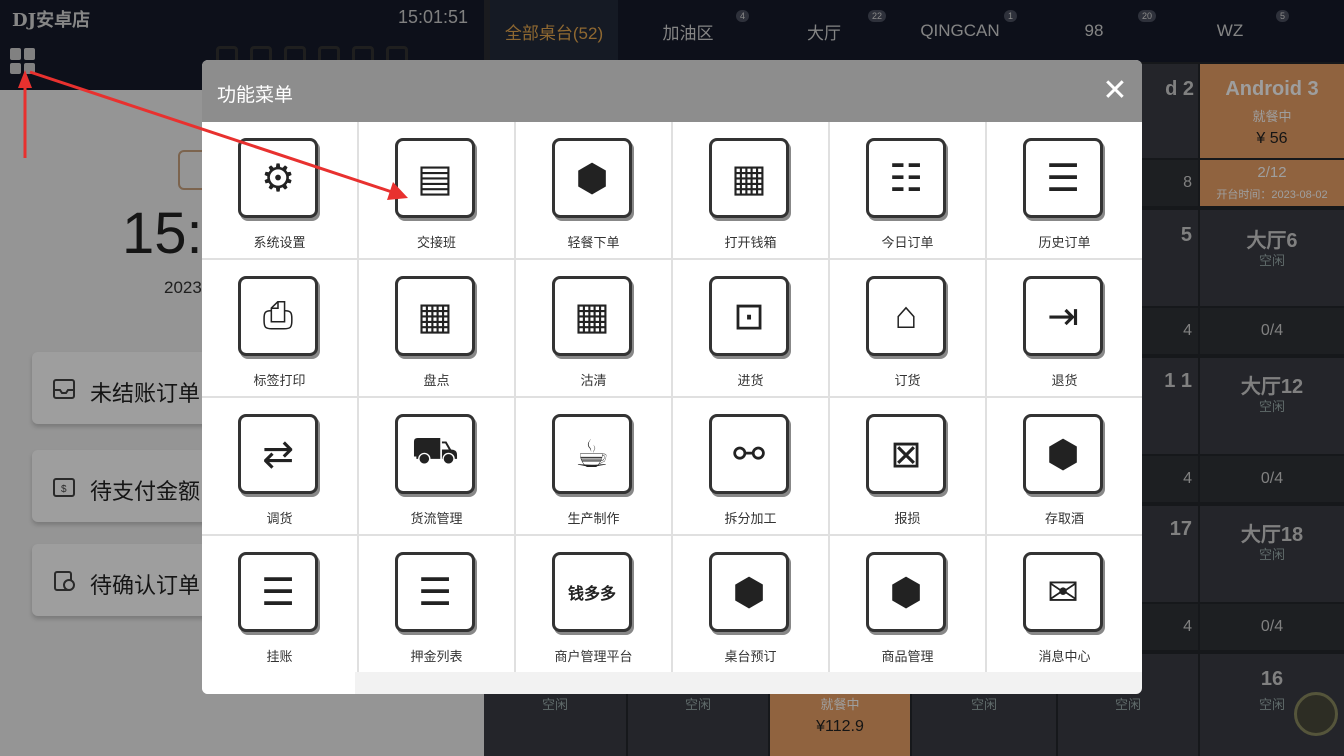 Image resolution: width=1344 pixels, height=756 pixels. What do you see at coordinates (397, 191) in the screenshot?
I see `arrow-head` at bounding box center [397, 191].